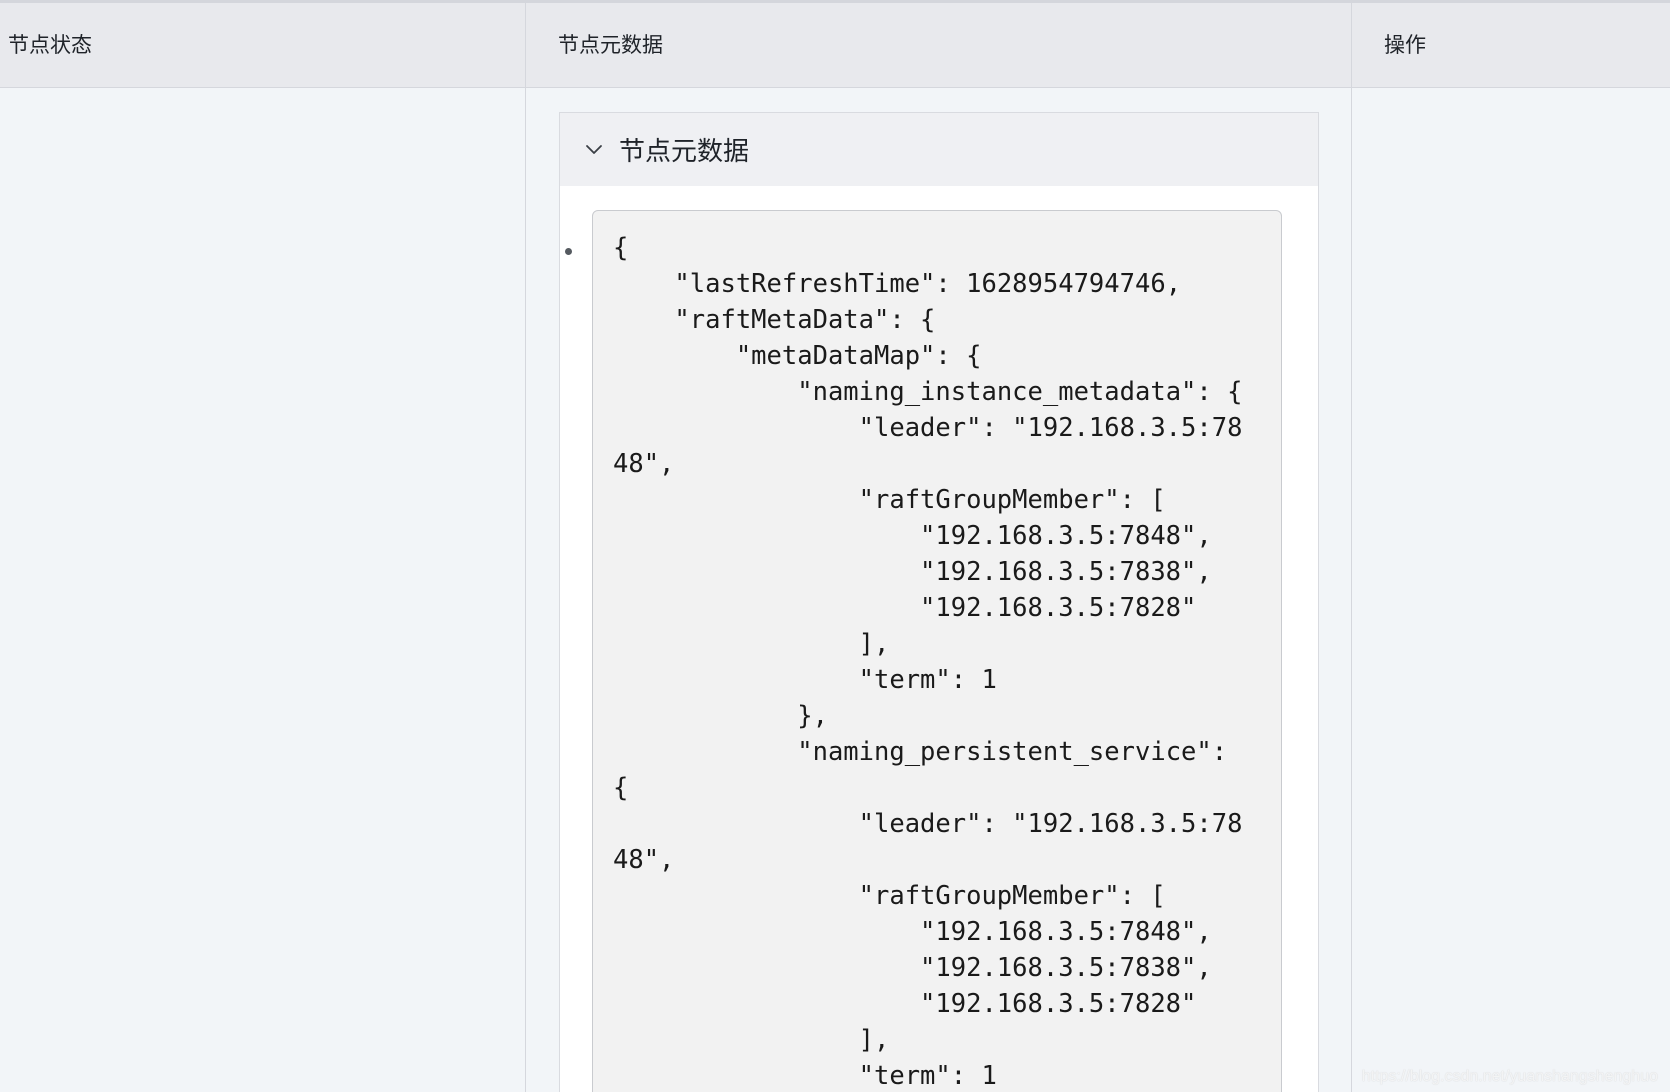 This screenshot has height=1092, width=1670. Describe the element at coordinates (568, 251) in the screenshot. I see `list-bullet` at that location.